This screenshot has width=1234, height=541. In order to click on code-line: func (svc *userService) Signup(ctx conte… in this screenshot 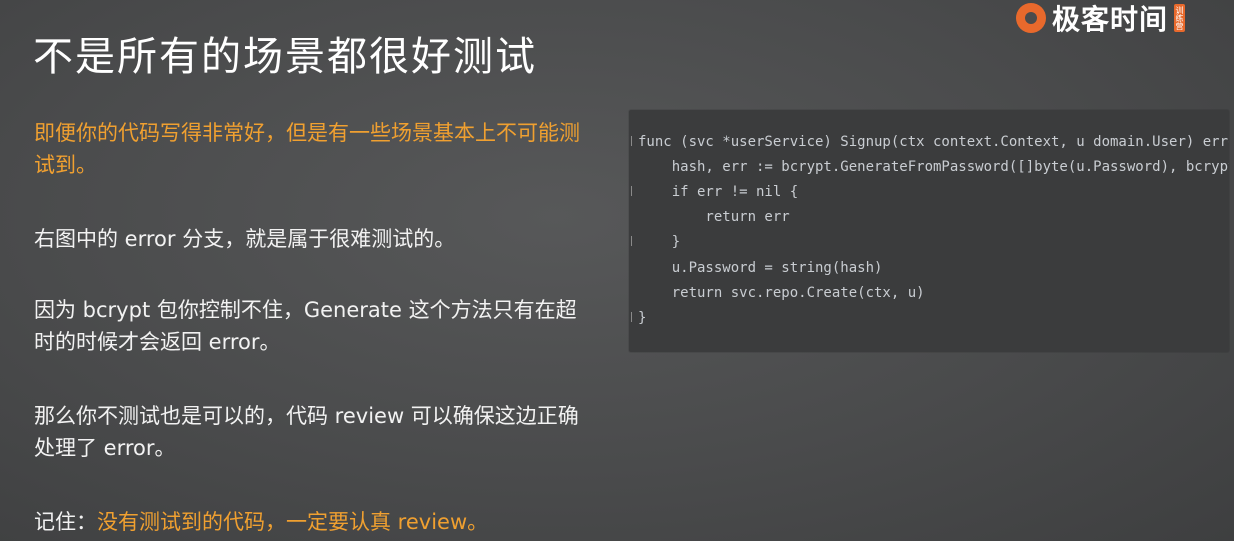, I will do `click(933, 142)`.